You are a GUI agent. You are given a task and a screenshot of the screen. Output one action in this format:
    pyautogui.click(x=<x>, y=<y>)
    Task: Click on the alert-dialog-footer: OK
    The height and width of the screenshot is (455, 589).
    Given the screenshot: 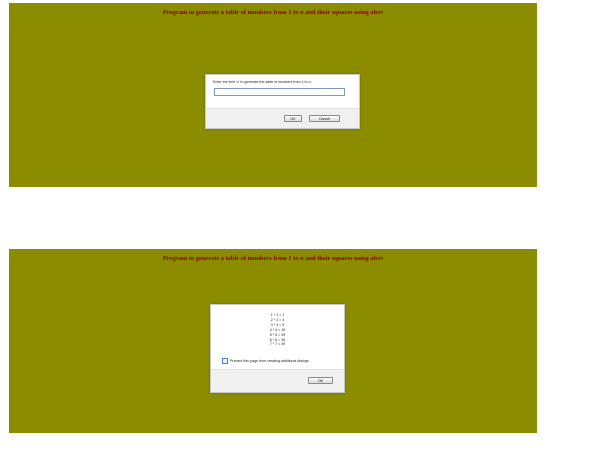 What is the action you would take?
    pyautogui.click(x=277, y=380)
    